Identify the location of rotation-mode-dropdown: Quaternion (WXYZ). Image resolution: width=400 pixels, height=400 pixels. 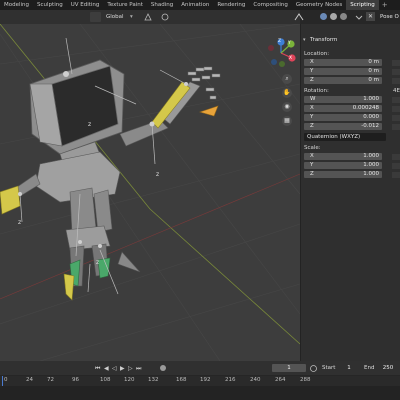
(345, 137).